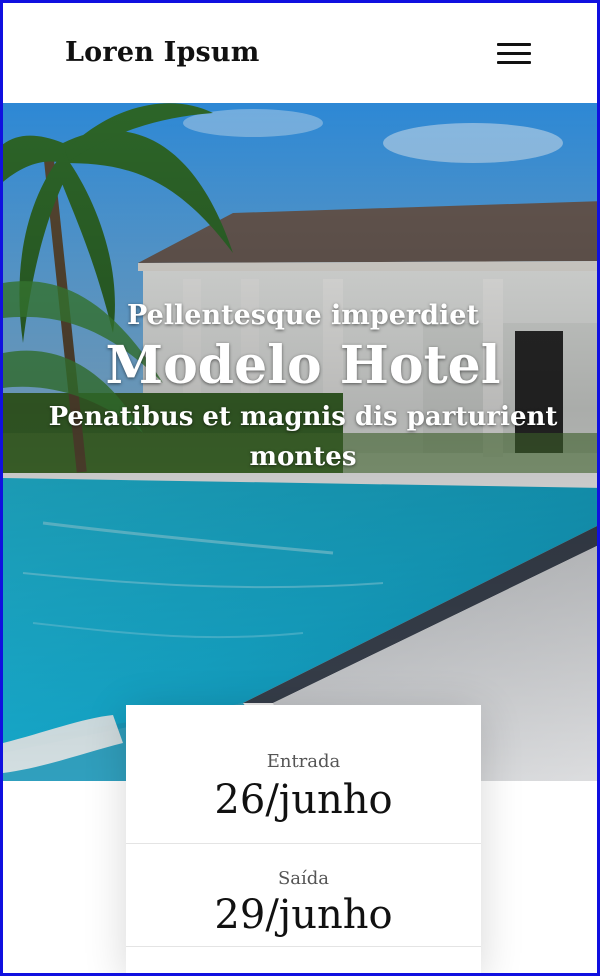  What do you see at coordinates (303, 878) in the screenshot?
I see `checkout-label: Saída` at bounding box center [303, 878].